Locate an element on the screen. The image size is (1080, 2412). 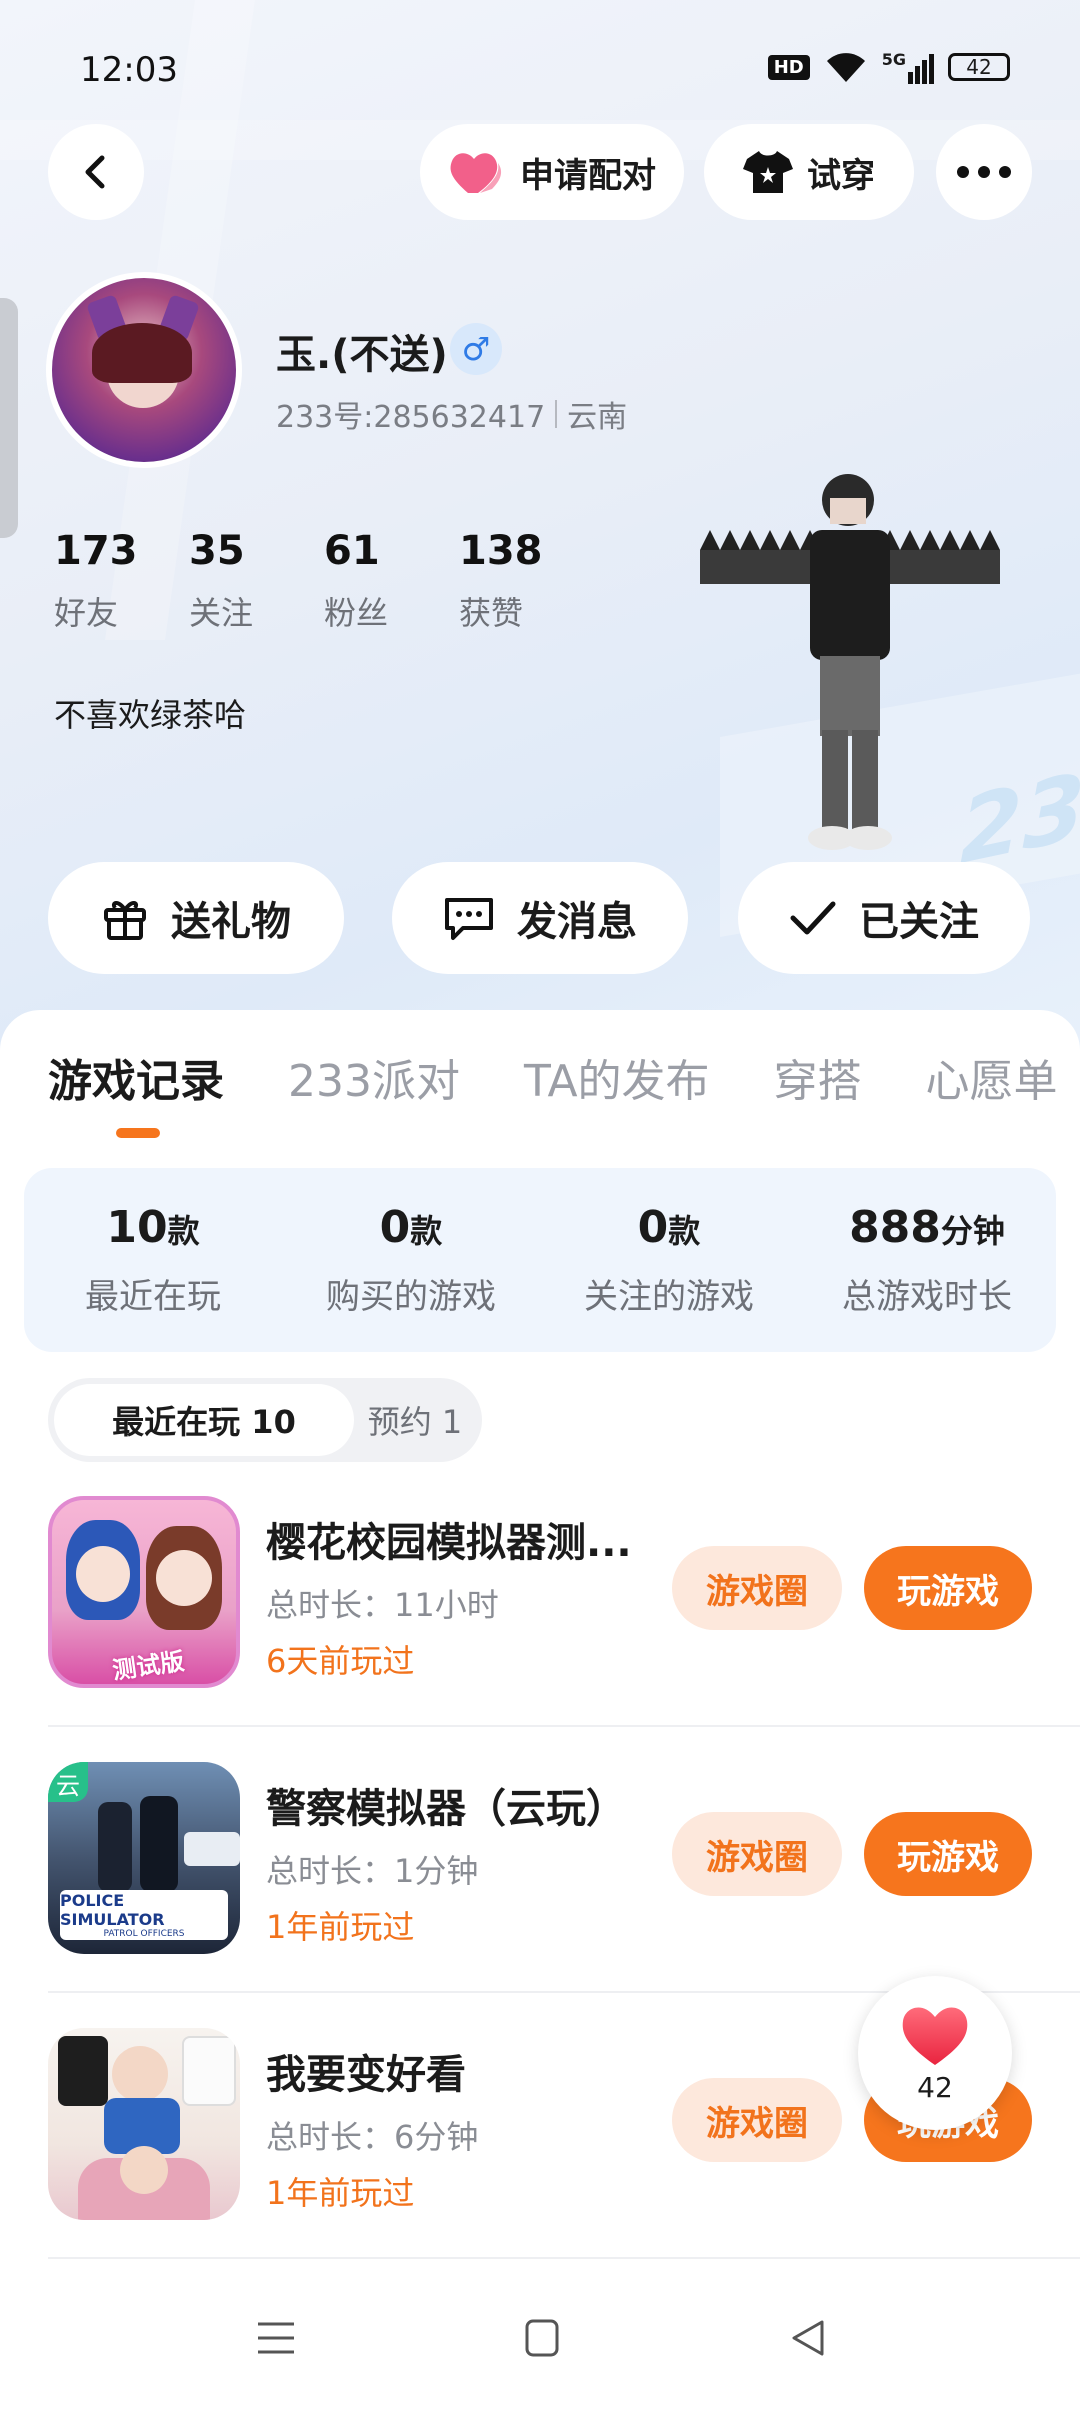
summary-value: 888分钟 is located at coordinates (927, 1227).